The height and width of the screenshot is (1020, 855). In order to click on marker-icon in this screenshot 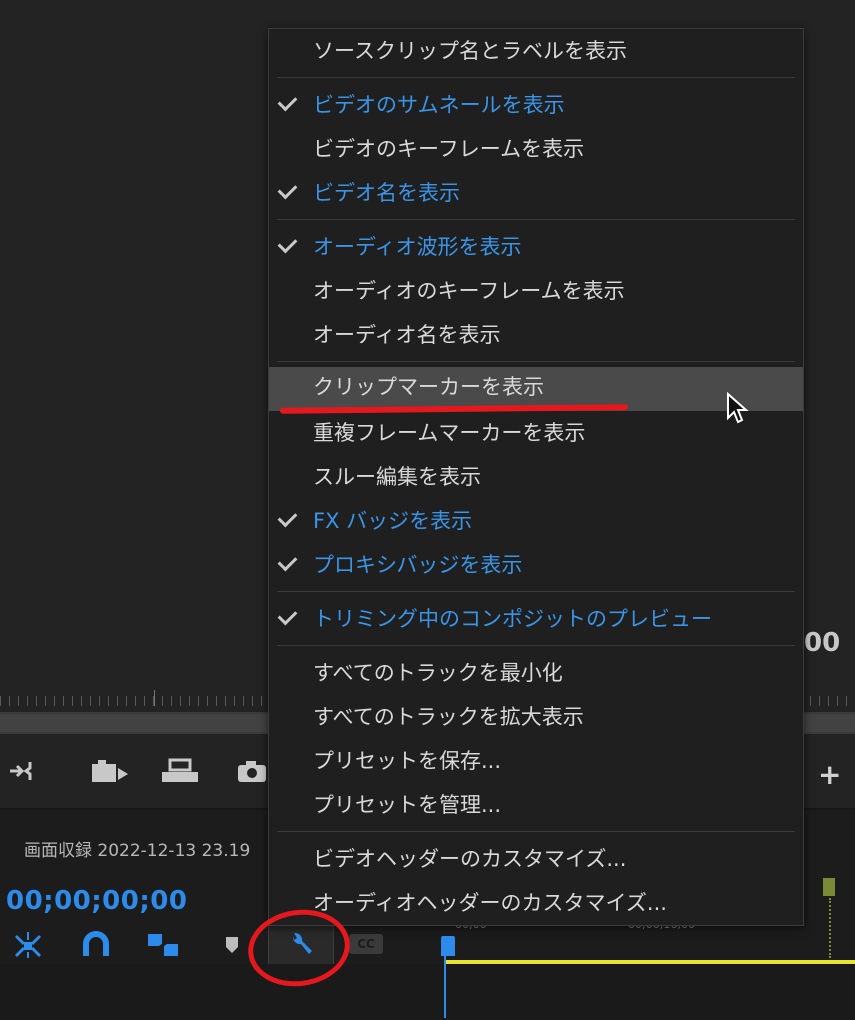, I will do `click(232, 949)`.